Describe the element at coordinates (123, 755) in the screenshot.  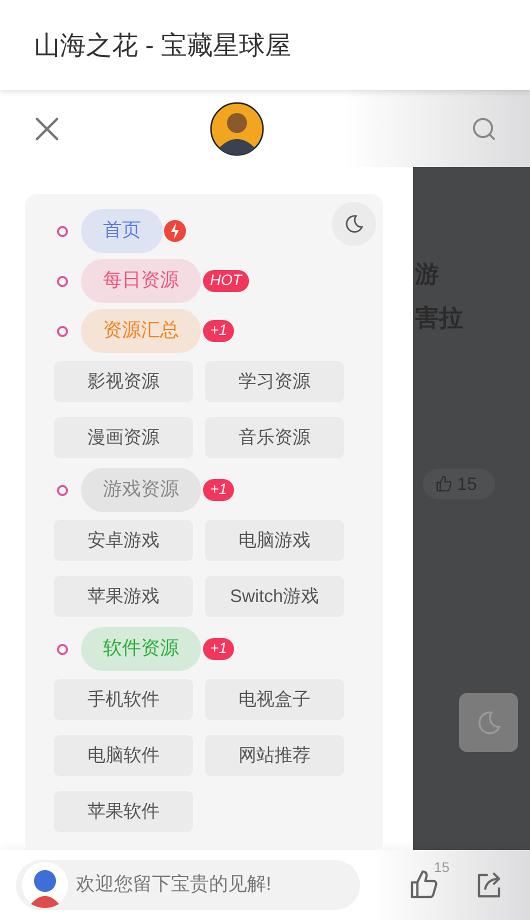
I see `submenu-item: 电脑软件` at that location.